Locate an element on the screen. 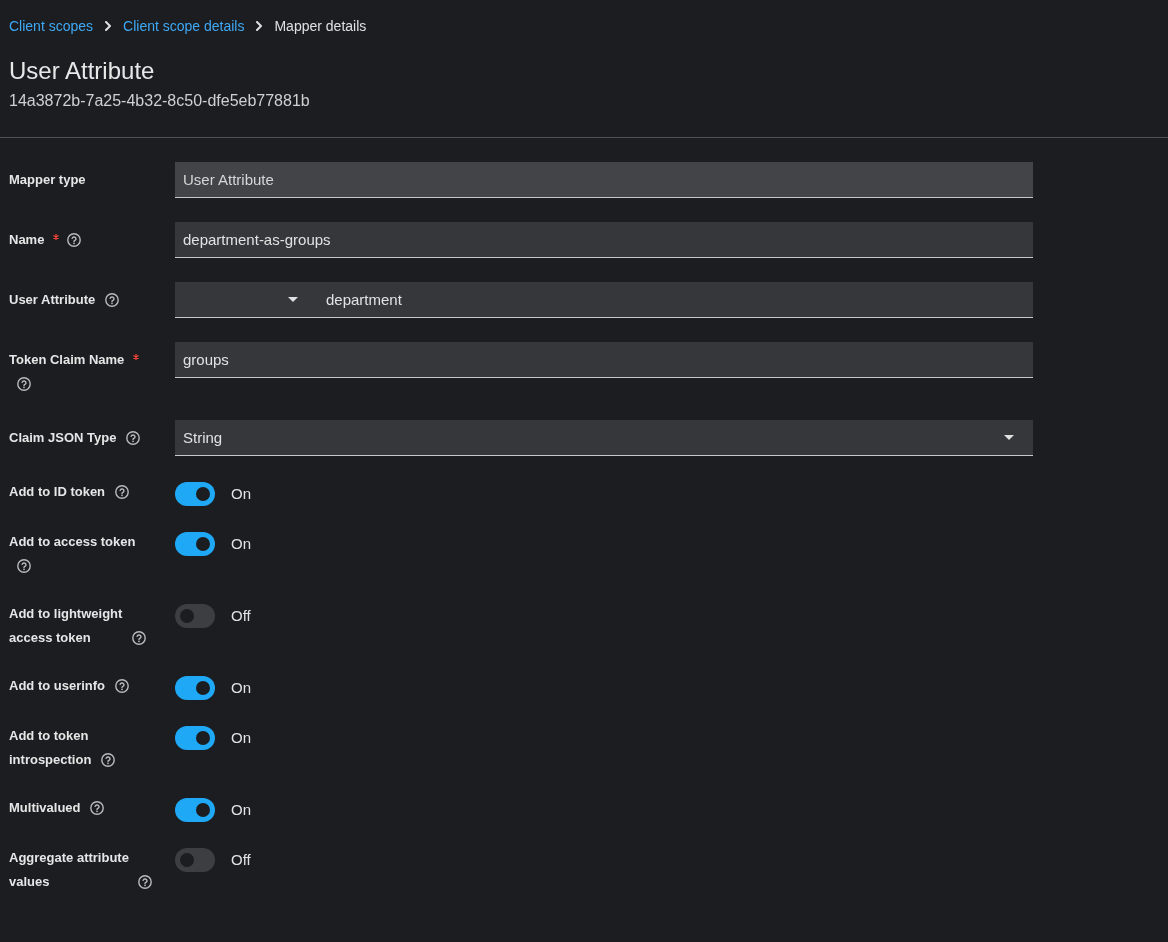 The width and height of the screenshot is (1168, 942). claim-type-select: String is located at coordinates (604, 438).